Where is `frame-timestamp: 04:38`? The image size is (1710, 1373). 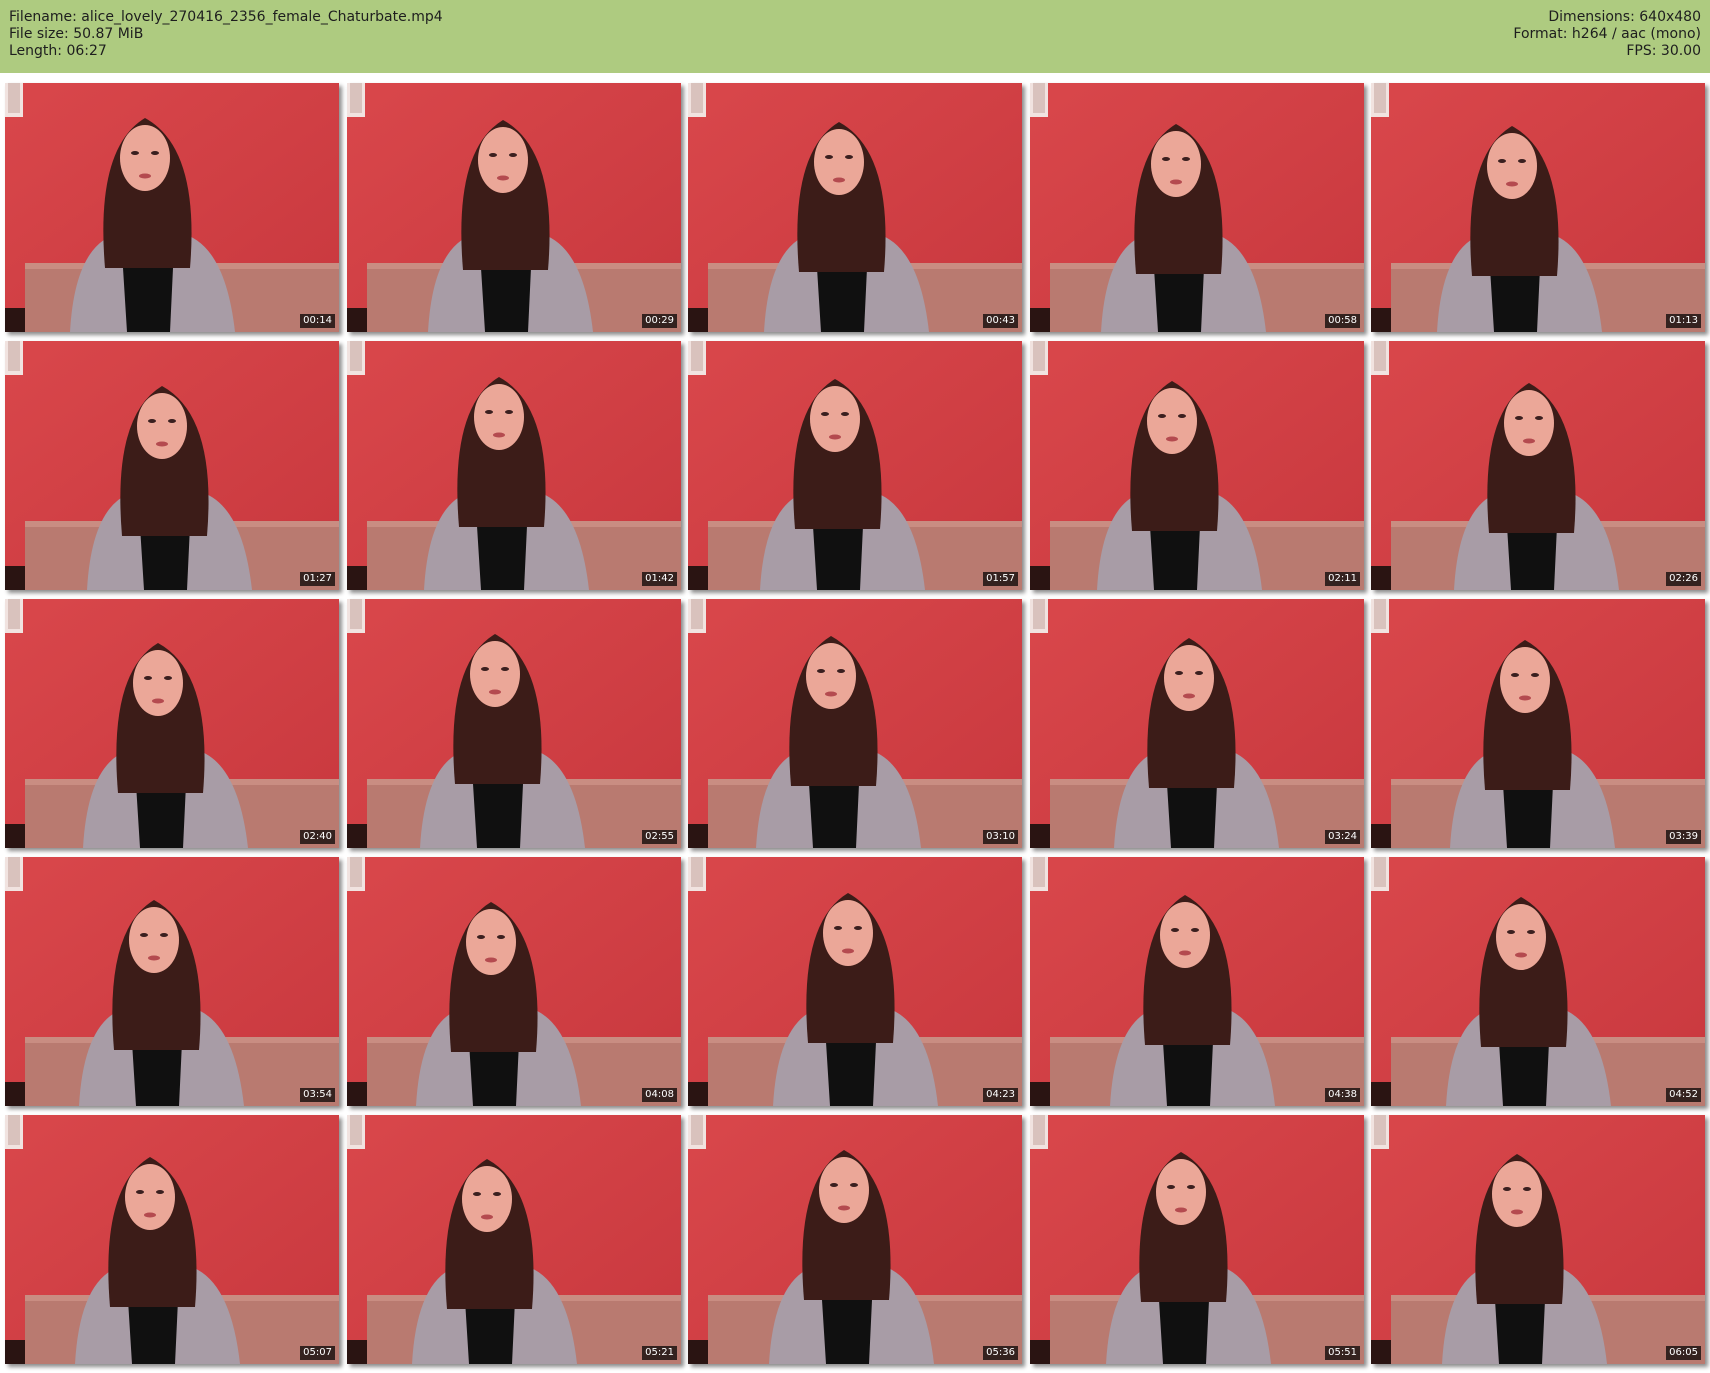
frame-timestamp: 04:38 is located at coordinates (1342, 1095).